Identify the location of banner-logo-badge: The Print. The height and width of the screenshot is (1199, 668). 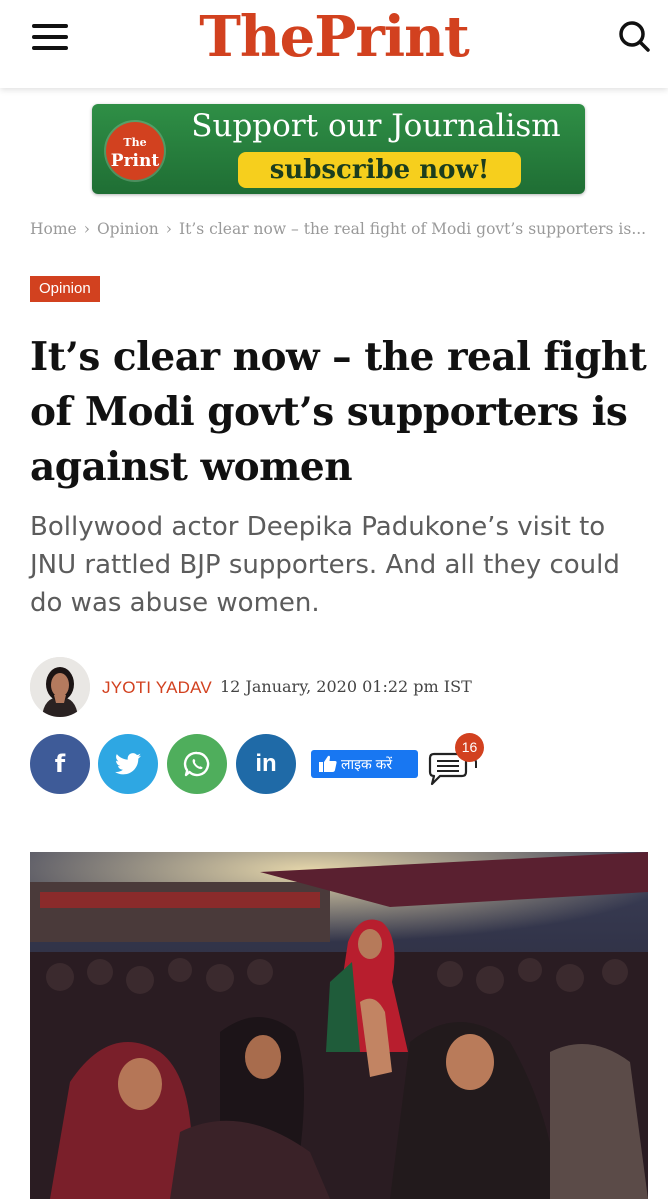
(135, 151).